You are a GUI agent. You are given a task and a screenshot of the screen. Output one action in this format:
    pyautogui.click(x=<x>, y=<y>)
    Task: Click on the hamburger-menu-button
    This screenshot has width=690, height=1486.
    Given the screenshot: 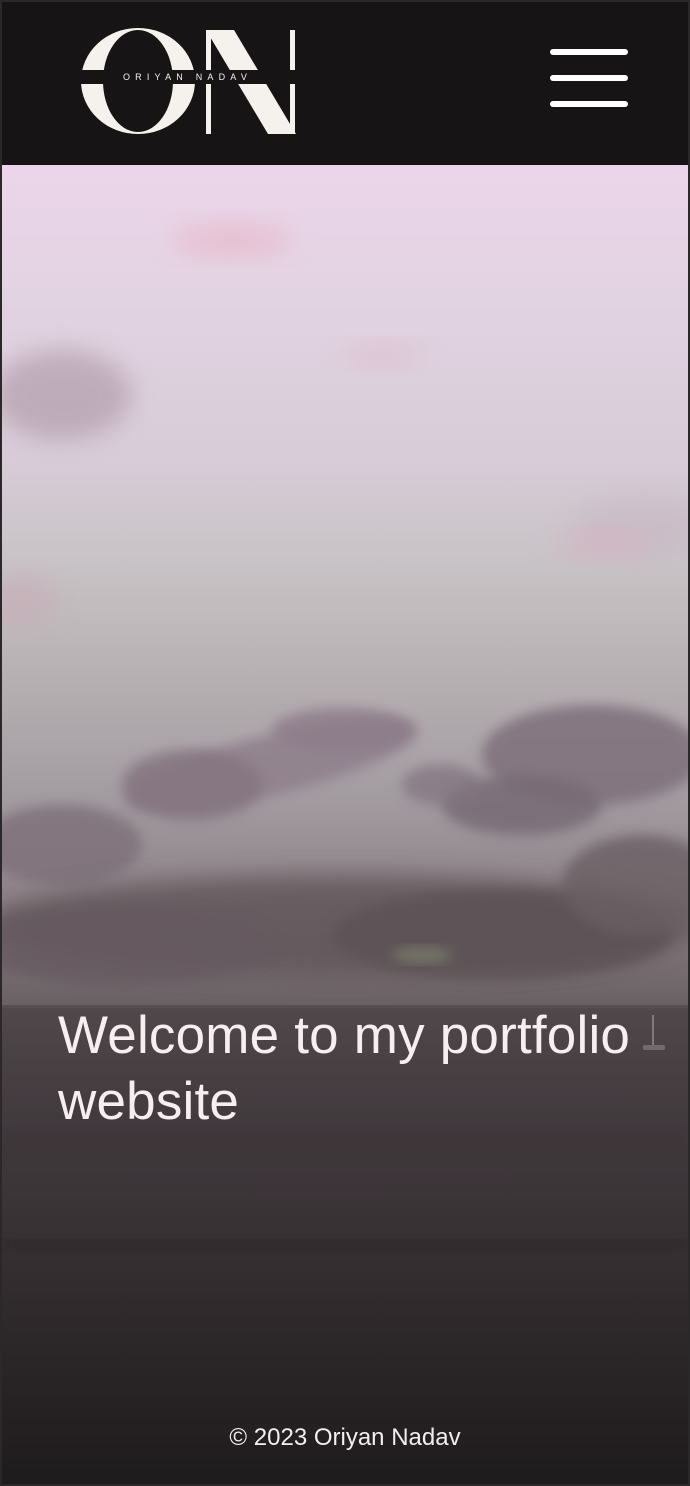 What is the action you would take?
    pyautogui.click(x=589, y=79)
    